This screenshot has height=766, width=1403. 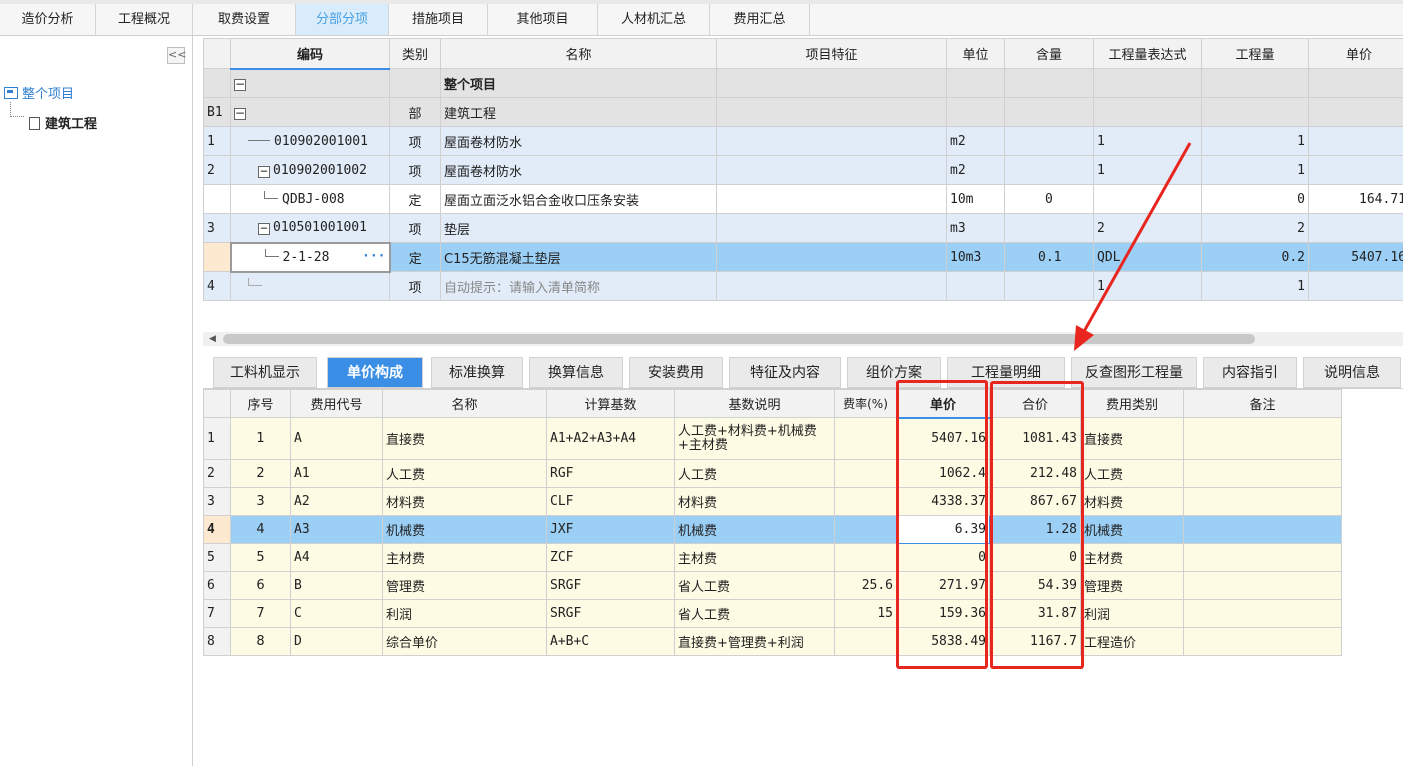 What do you see at coordinates (336, 641) in the screenshot?
I see `fee-code-cell: D` at bounding box center [336, 641].